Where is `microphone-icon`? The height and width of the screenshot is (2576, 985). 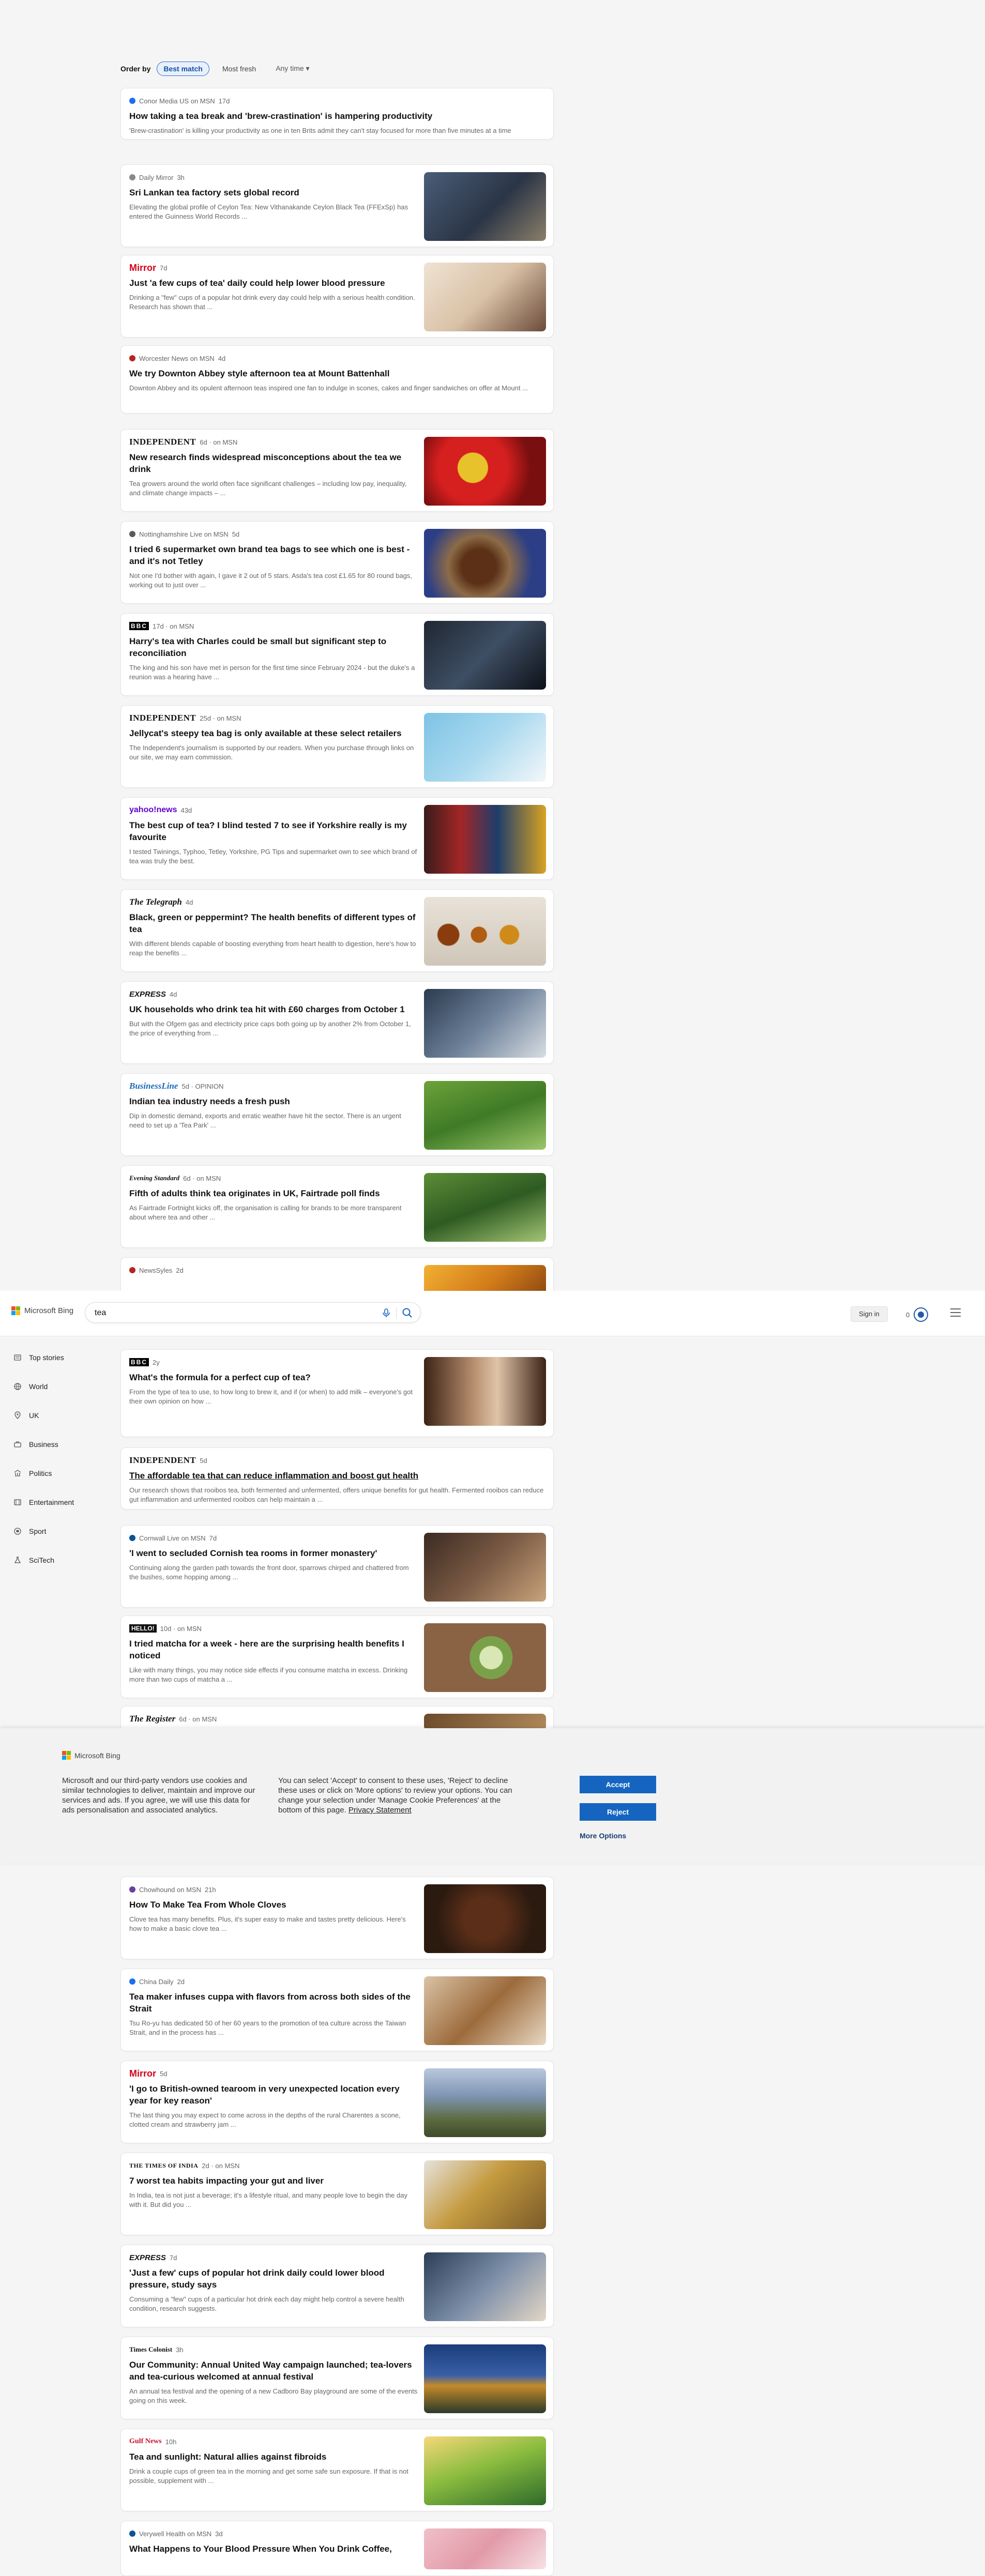
microphone-icon is located at coordinates (386, 1313).